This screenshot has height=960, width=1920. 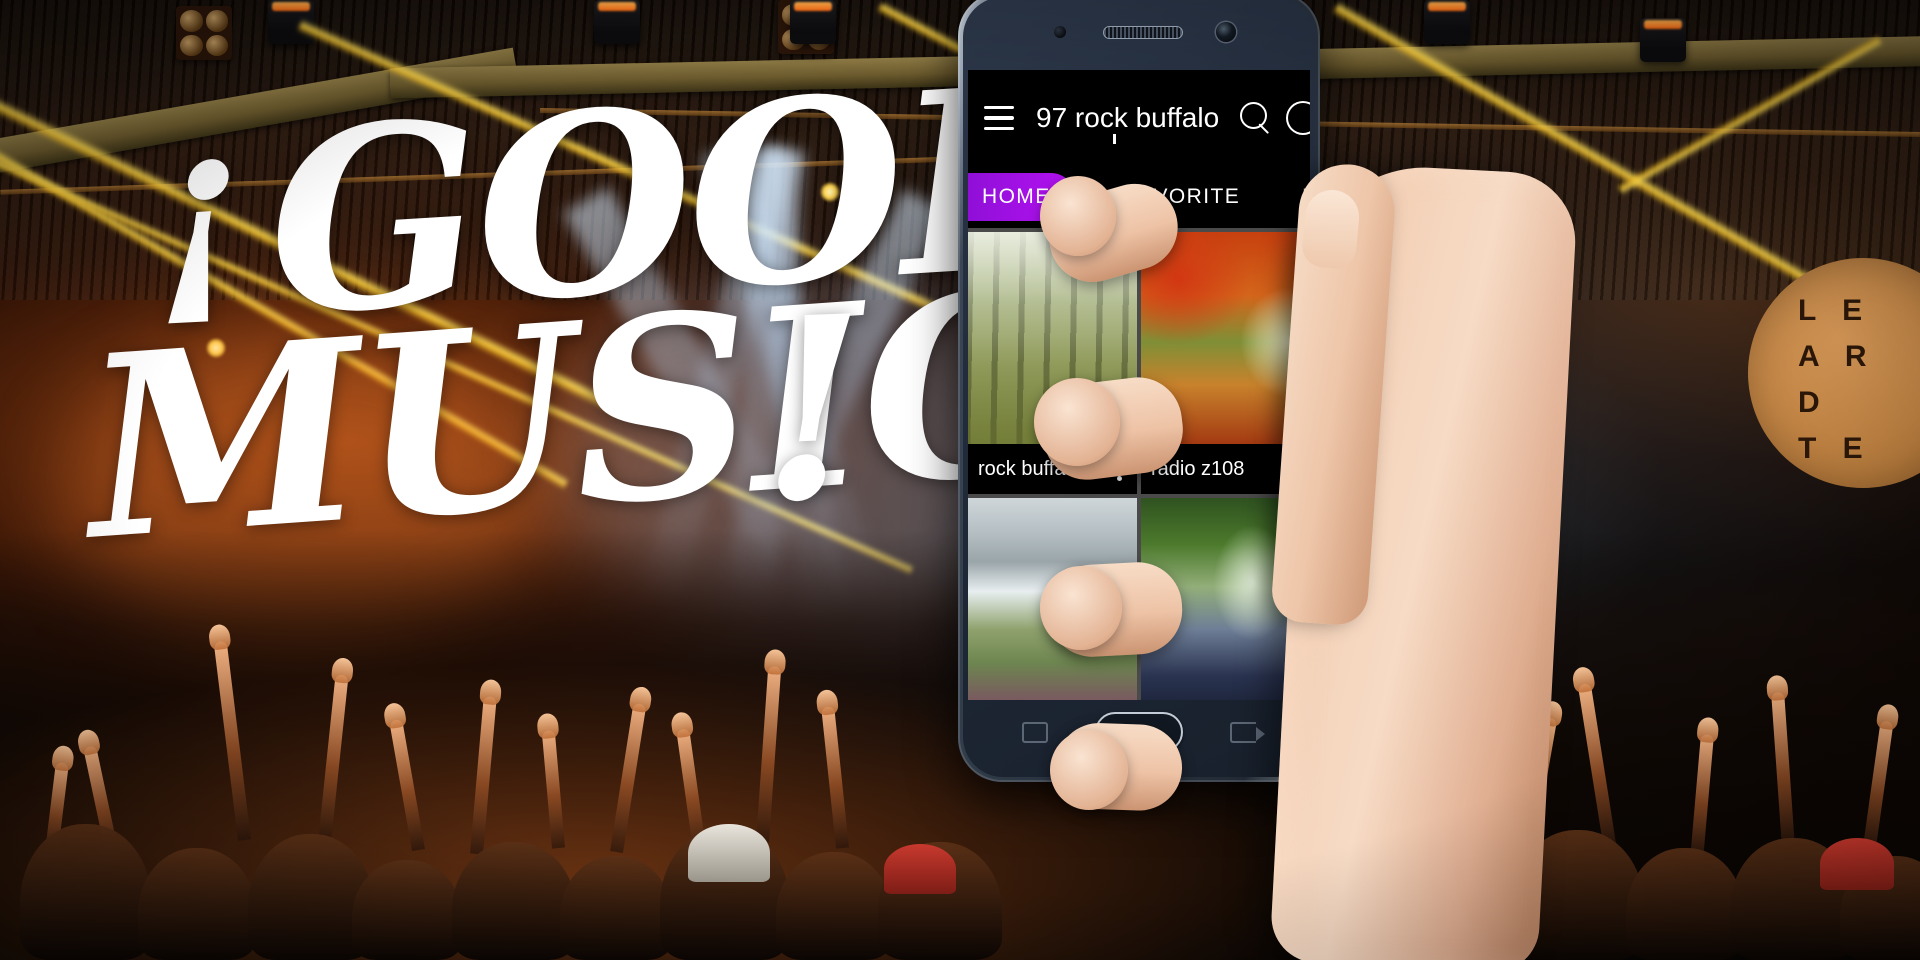 I want to click on app-header-bar: 97 rock buffalo, so click(x=1139, y=118).